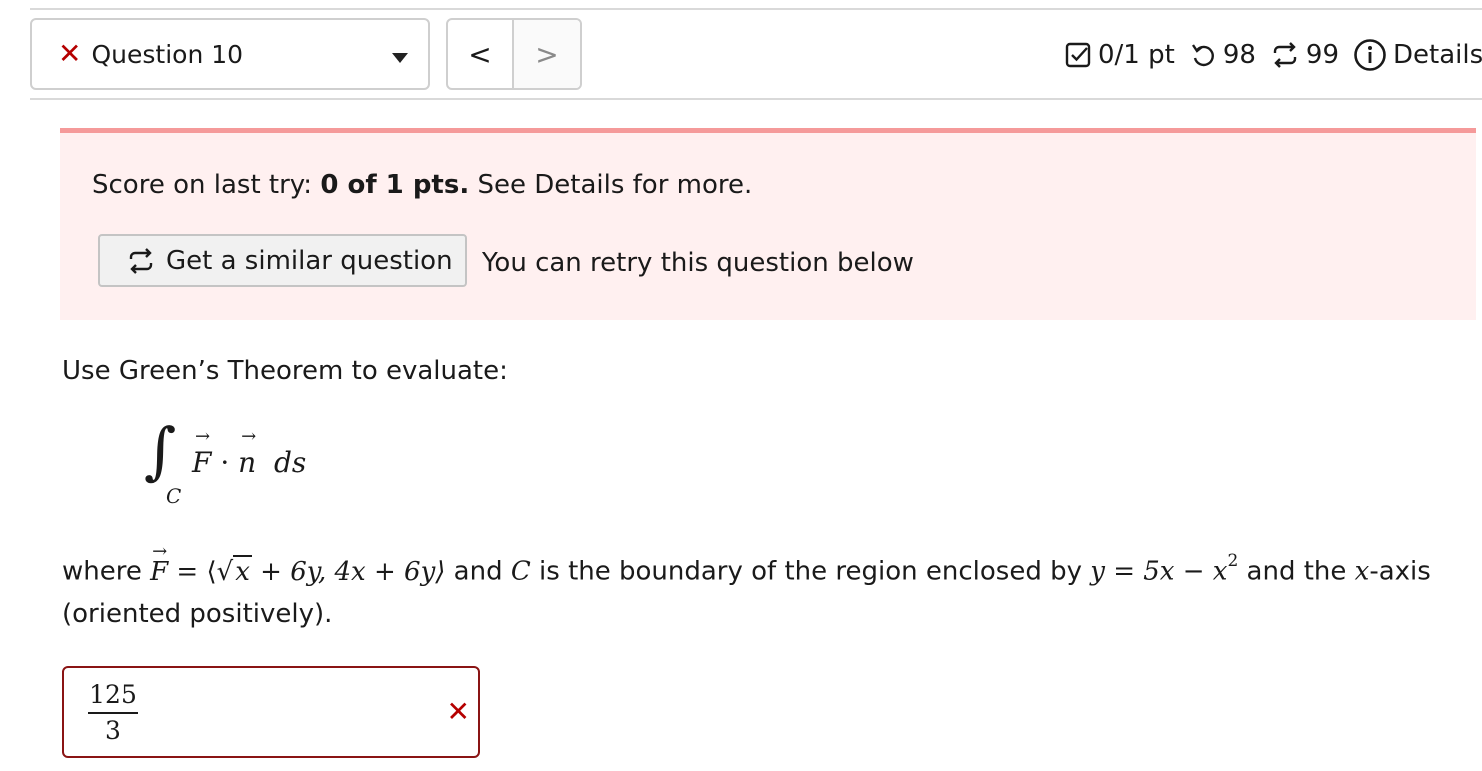 This screenshot has height=771, width=1482. I want to click on and-text: and, so click(478, 571).